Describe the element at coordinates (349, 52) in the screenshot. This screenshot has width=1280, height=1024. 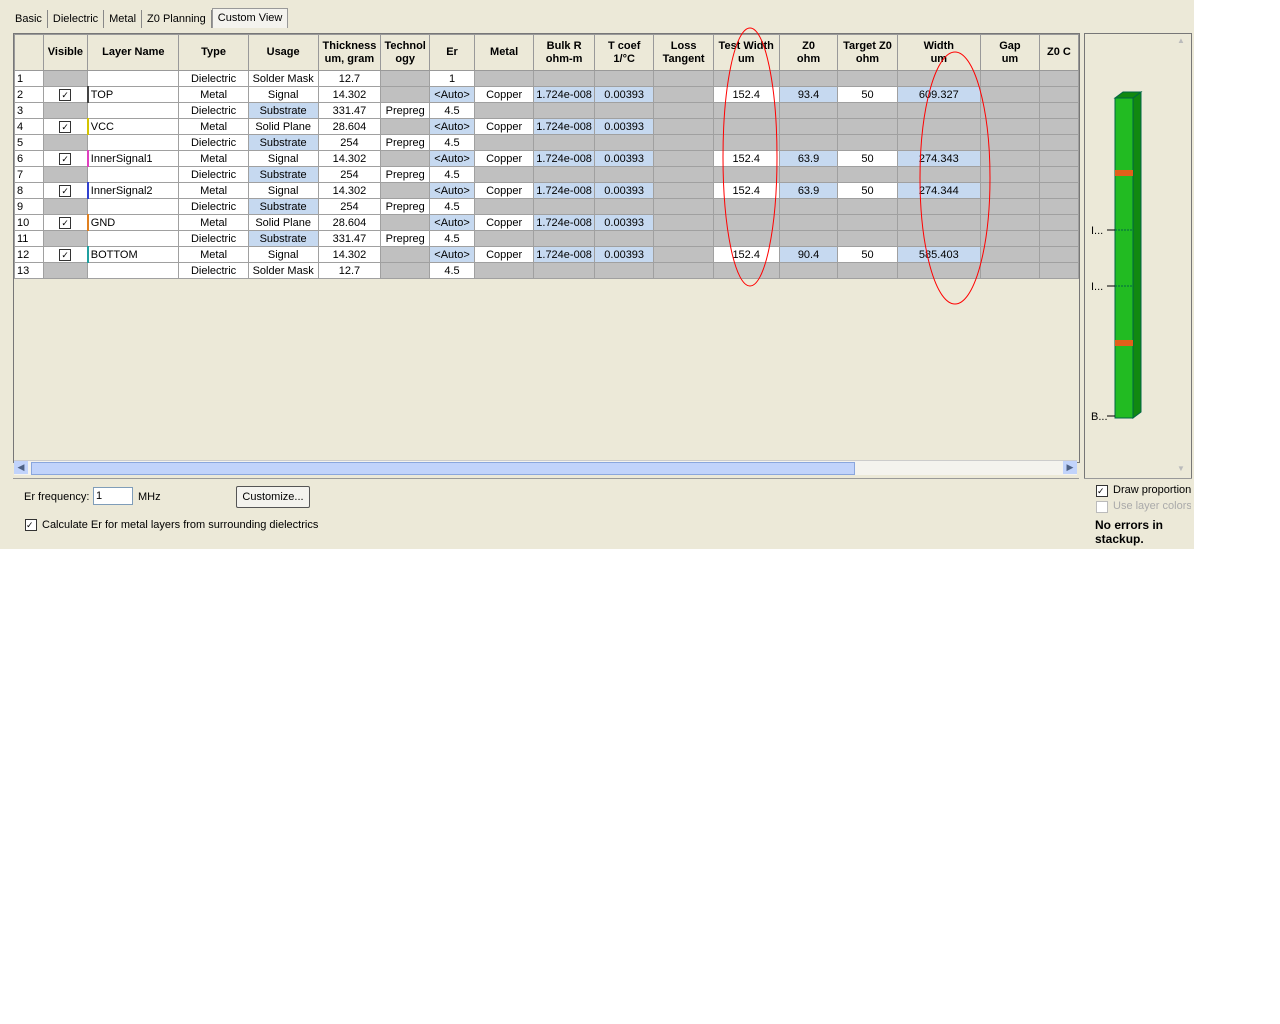
I see `column-header: Thickness um, gram` at that location.